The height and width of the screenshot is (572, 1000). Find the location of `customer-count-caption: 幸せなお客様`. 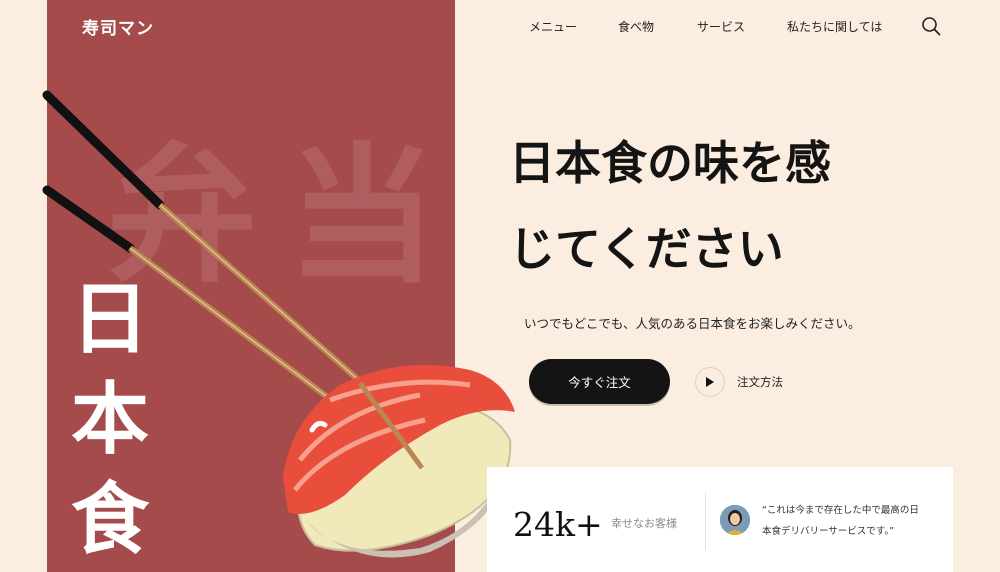

customer-count-caption: 幸せなお客様 is located at coordinates (644, 523).